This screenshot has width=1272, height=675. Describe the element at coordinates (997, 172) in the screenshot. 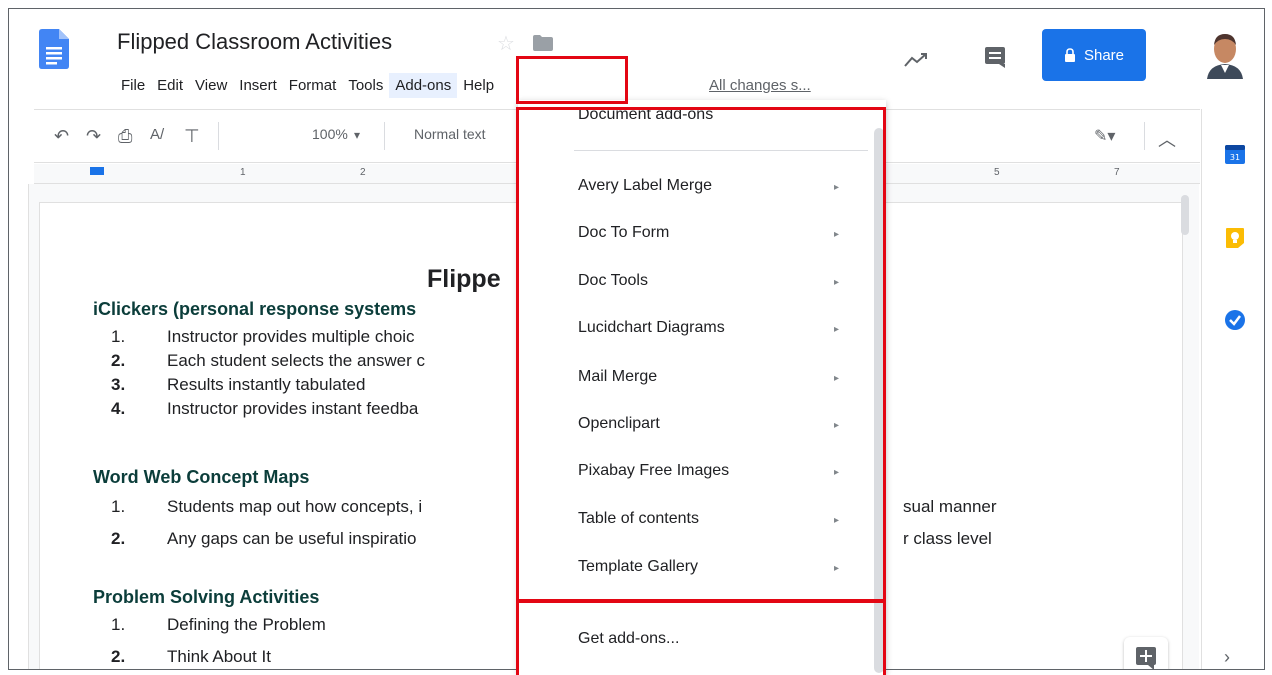

I see `ruler-mark: 5` at that location.